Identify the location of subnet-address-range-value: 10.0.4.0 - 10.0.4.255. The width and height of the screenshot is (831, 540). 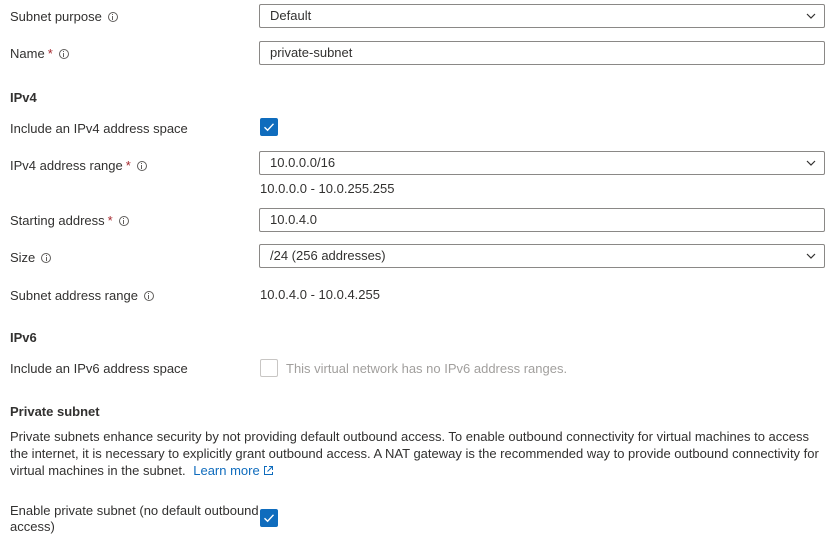
(320, 294).